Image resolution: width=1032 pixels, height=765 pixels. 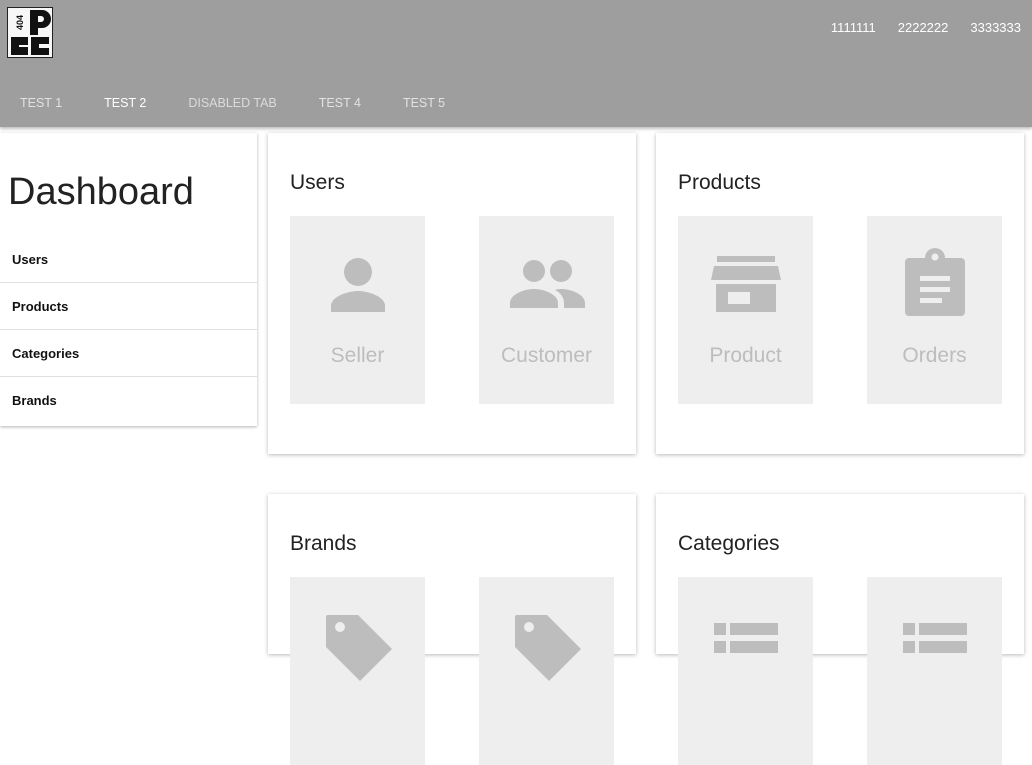 I want to click on card-title: Users, so click(x=317, y=182).